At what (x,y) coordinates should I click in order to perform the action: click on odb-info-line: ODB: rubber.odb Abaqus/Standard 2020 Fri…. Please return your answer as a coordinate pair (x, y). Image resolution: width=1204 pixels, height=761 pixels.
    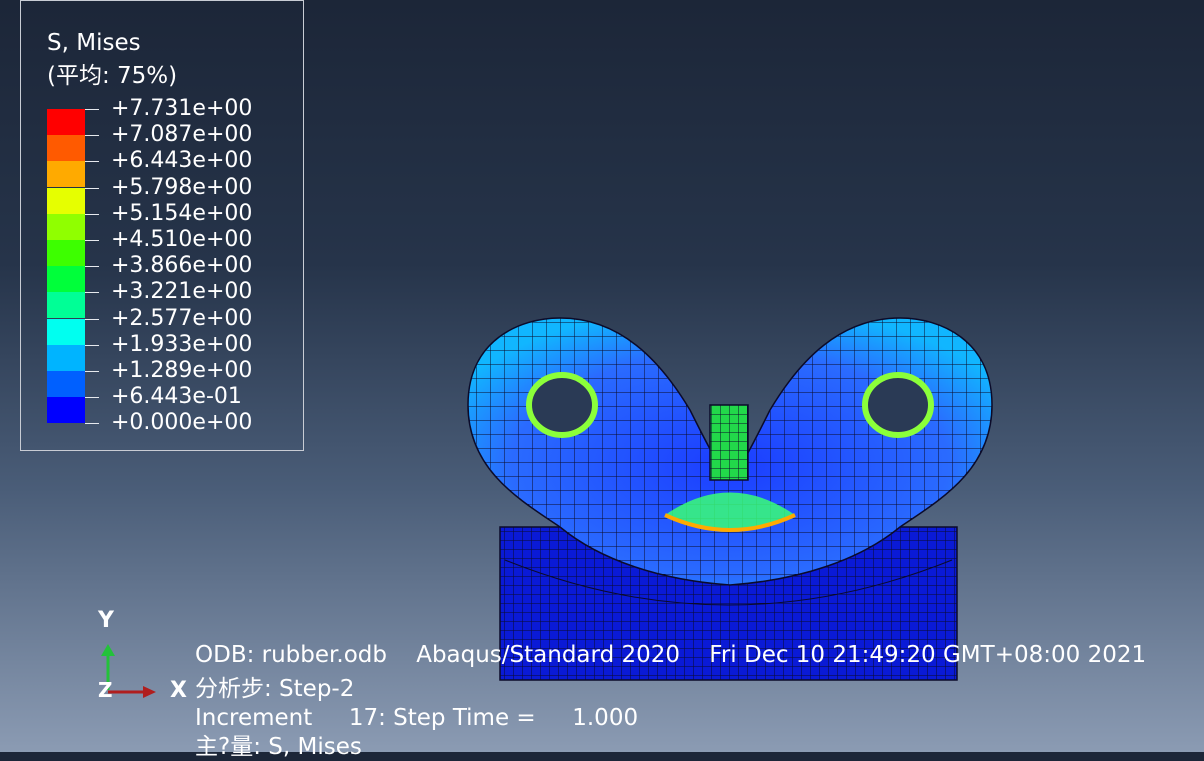
    Looking at the image, I should click on (671, 655).